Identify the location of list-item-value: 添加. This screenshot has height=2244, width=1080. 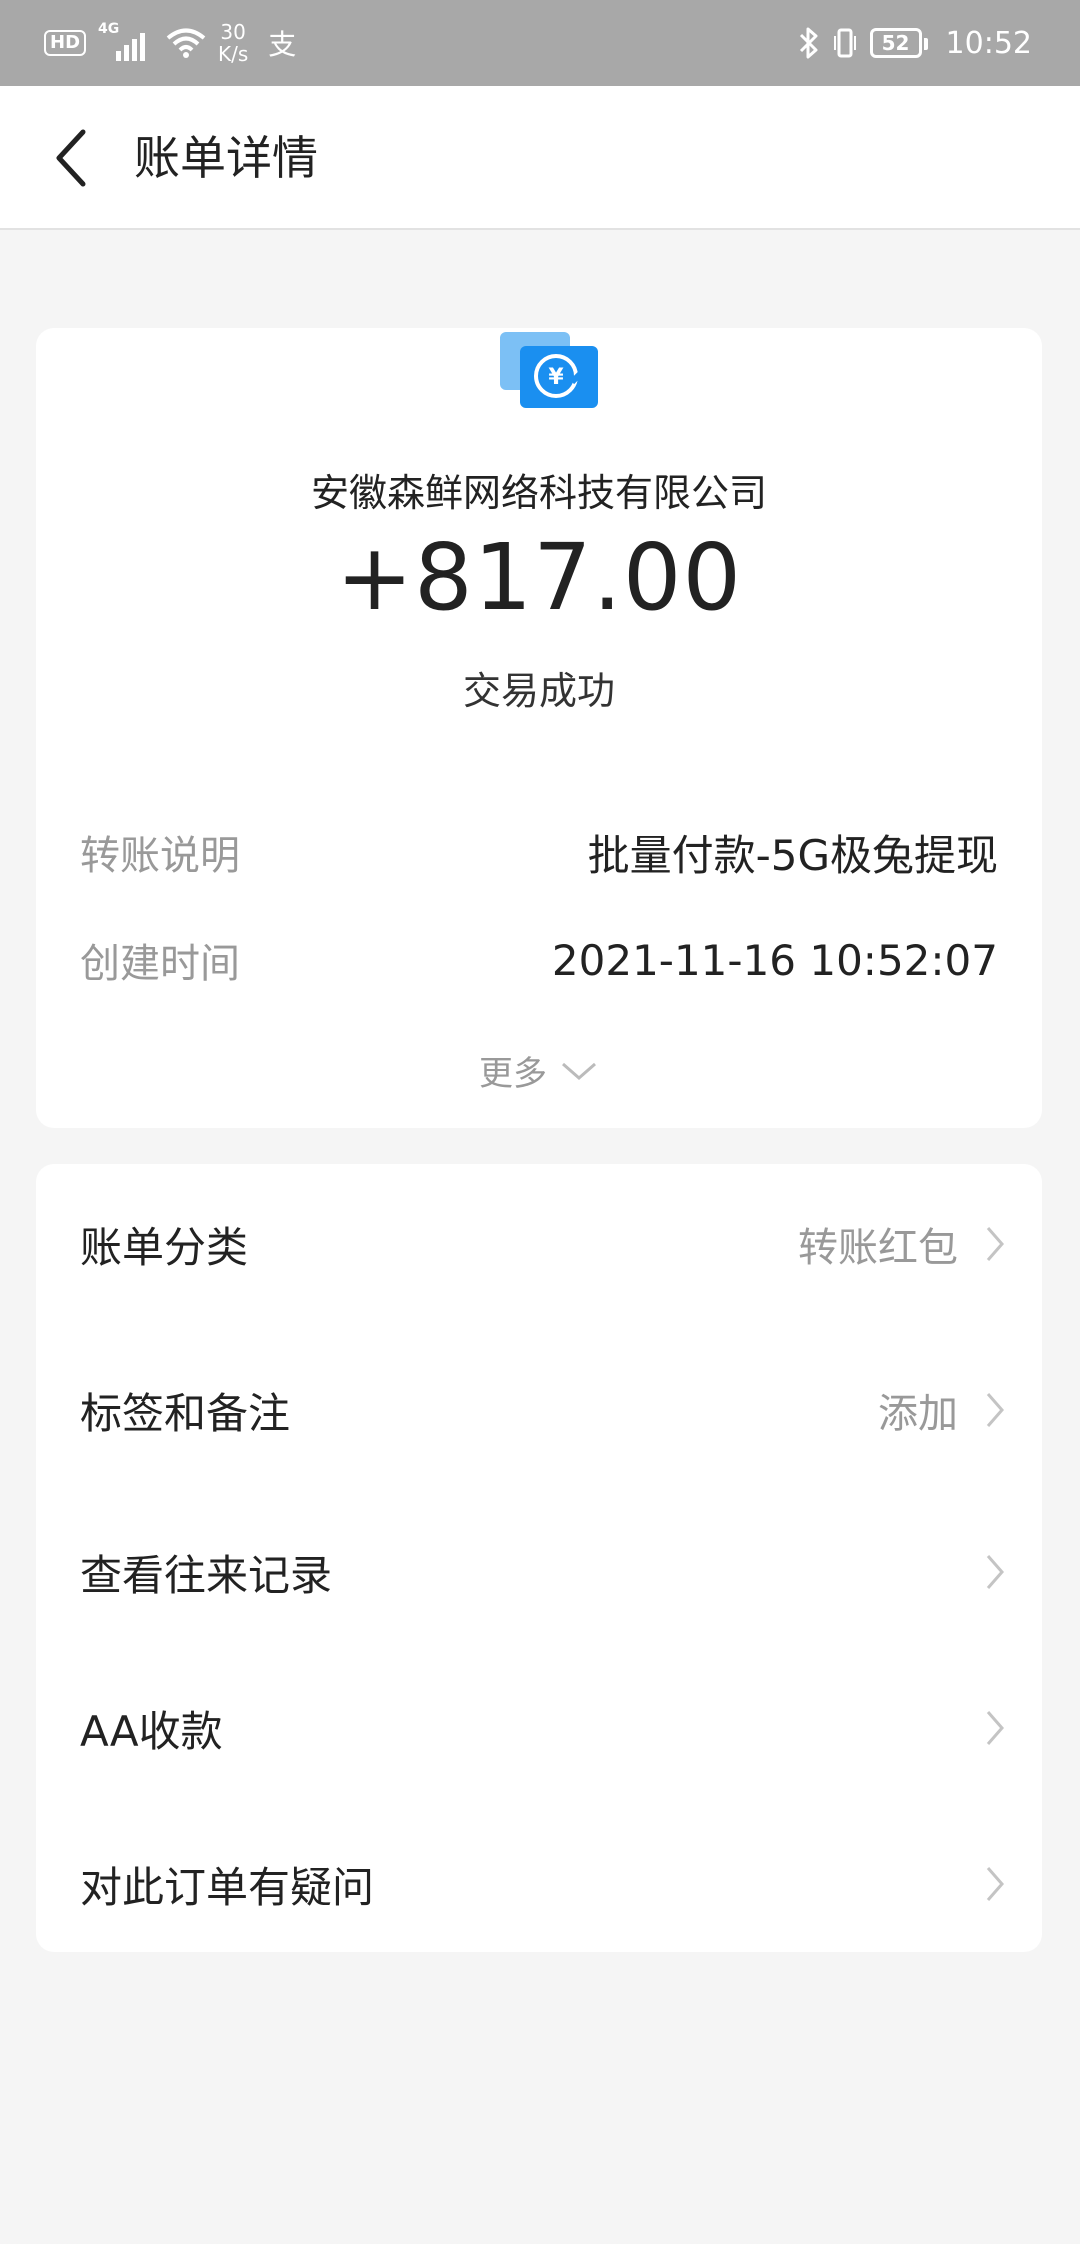
(918, 1414).